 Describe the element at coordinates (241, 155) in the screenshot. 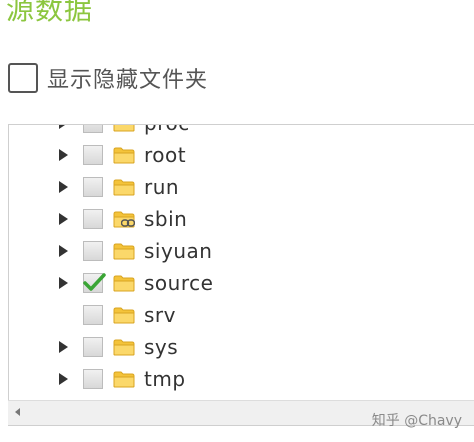

I see `tree-row-root: root` at that location.